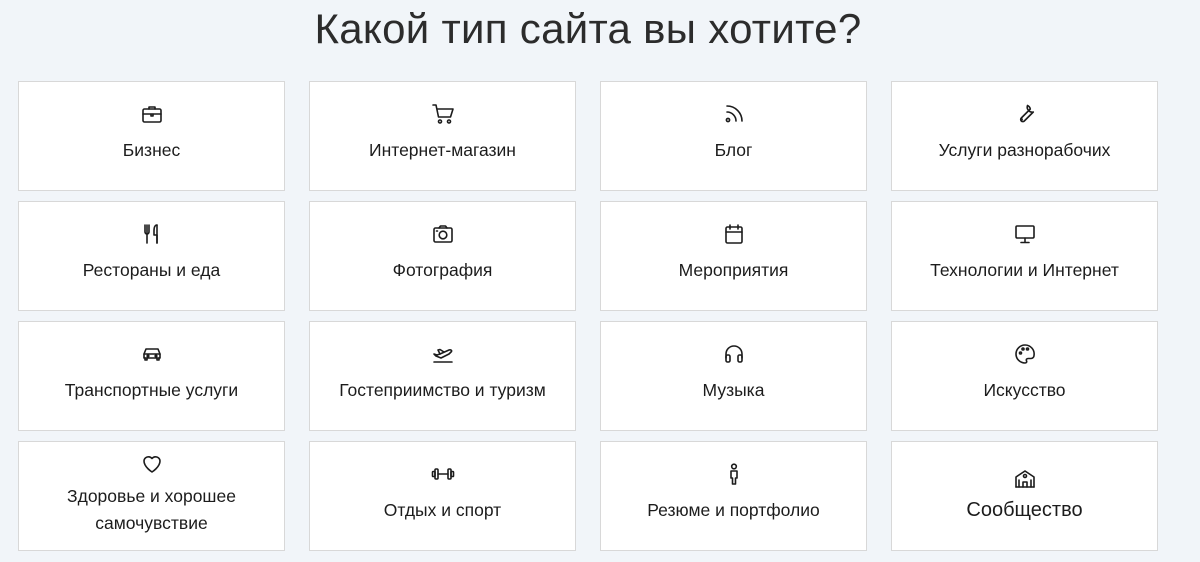  Describe the element at coordinates (1024, 269) in the screenshot. I see `card-label: Технологии и Интернет` at that location.